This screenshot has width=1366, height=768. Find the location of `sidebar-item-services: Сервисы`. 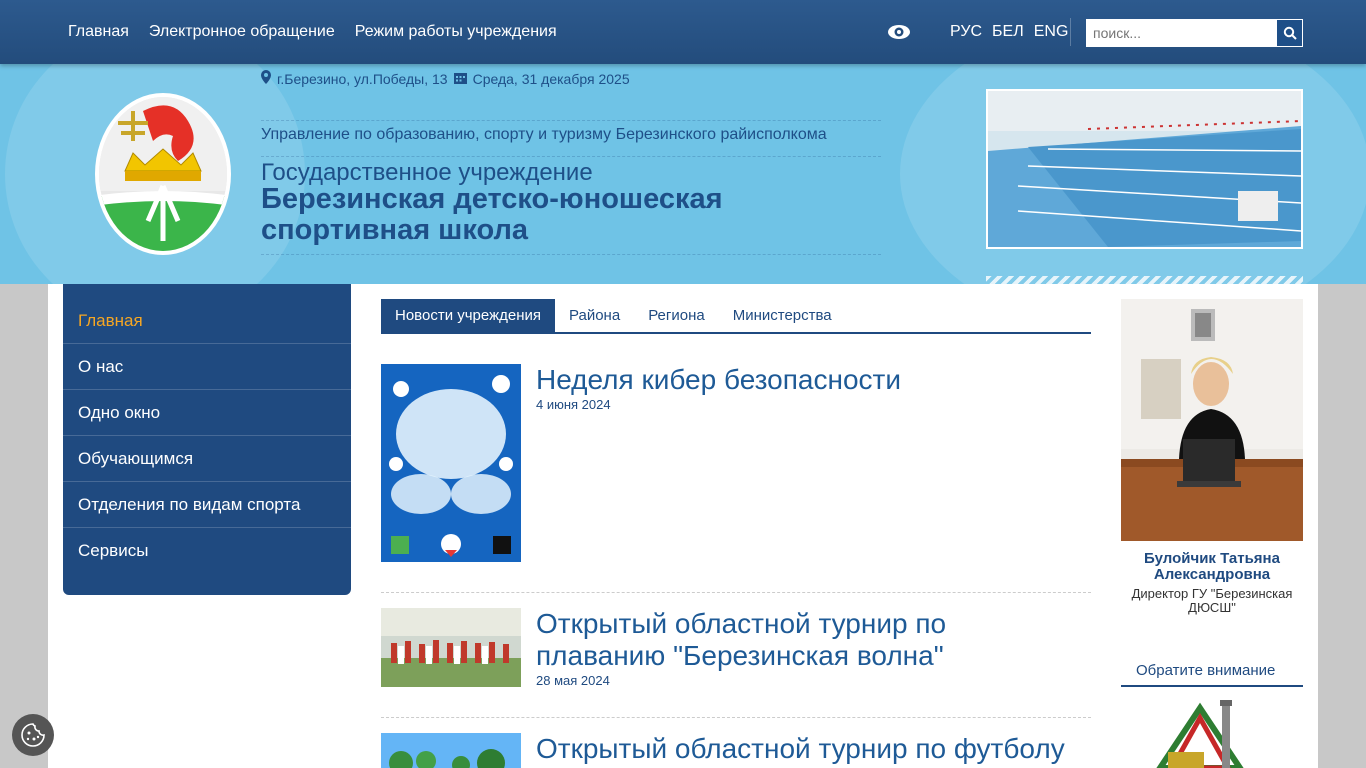

sidebar-item-services: Сервисы is located at coordinates (207, 551).